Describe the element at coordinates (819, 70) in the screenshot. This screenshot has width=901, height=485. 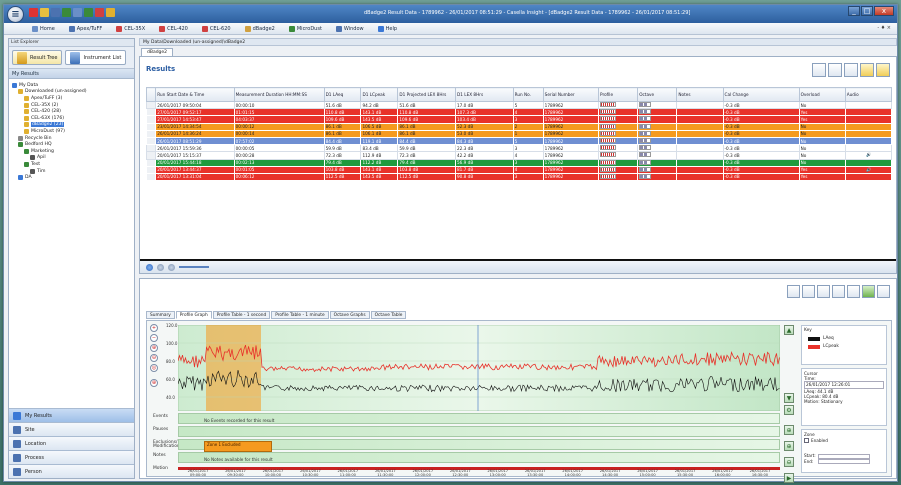
I see `view-icon` at that location.